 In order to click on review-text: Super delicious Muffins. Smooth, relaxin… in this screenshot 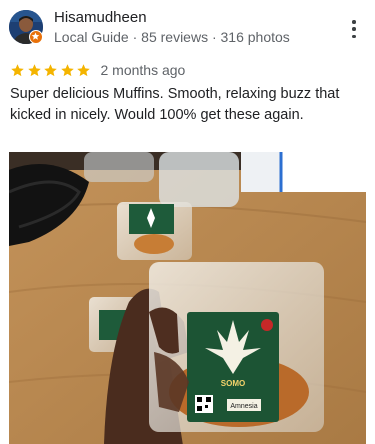, I will do `click(175, 104)`.